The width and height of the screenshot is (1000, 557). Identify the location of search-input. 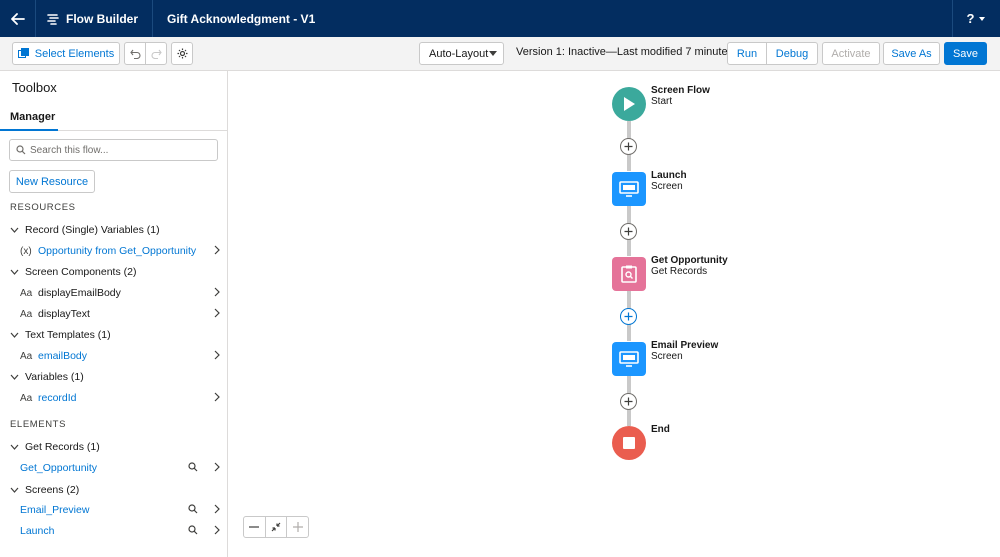
(115, 150).